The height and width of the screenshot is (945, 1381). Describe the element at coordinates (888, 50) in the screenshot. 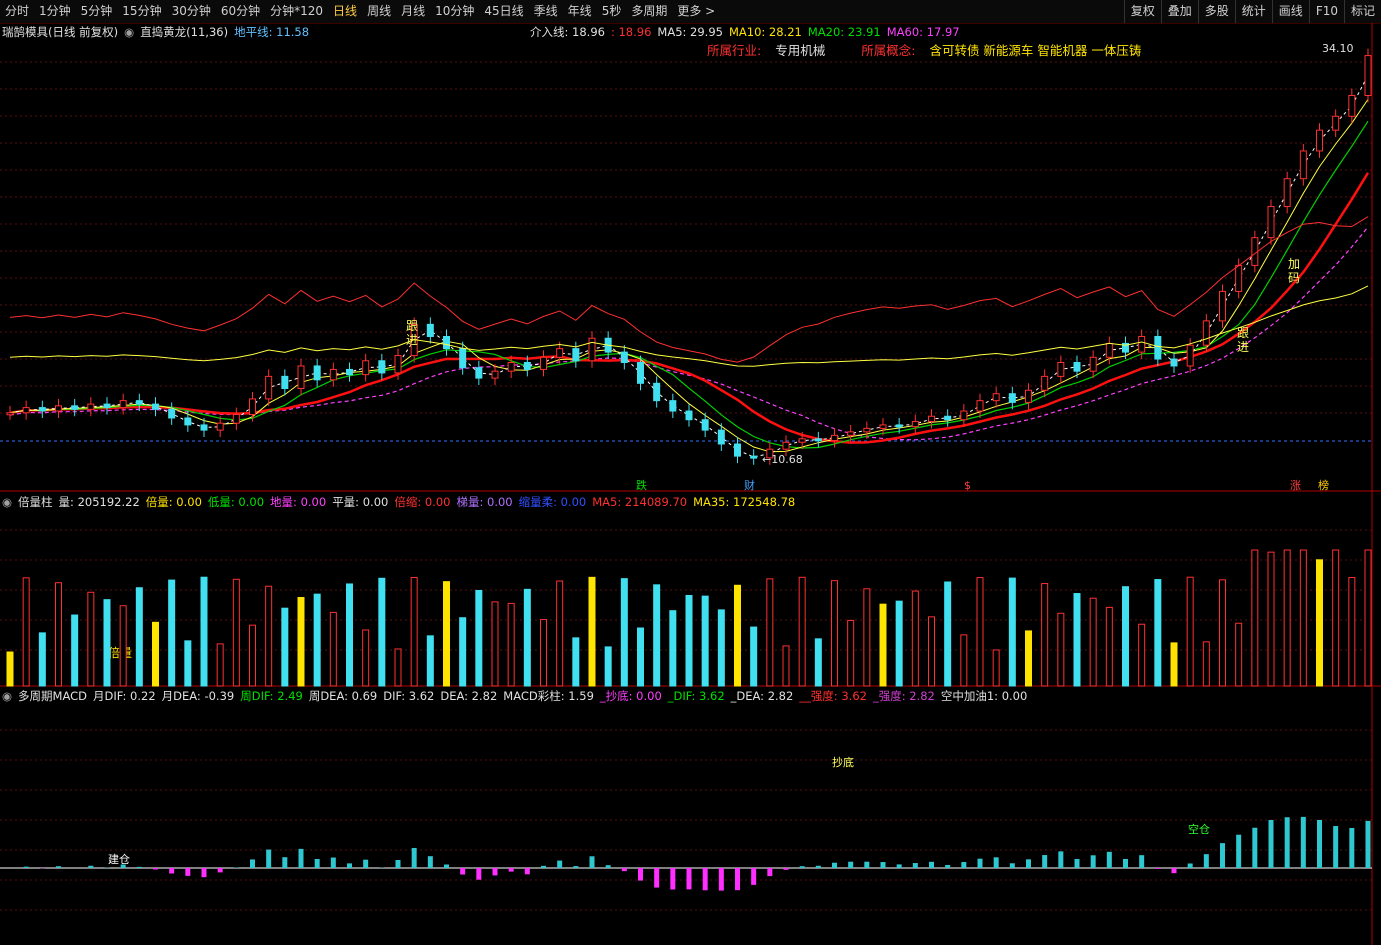

I see `concept-label: 所属概念:` at that location.